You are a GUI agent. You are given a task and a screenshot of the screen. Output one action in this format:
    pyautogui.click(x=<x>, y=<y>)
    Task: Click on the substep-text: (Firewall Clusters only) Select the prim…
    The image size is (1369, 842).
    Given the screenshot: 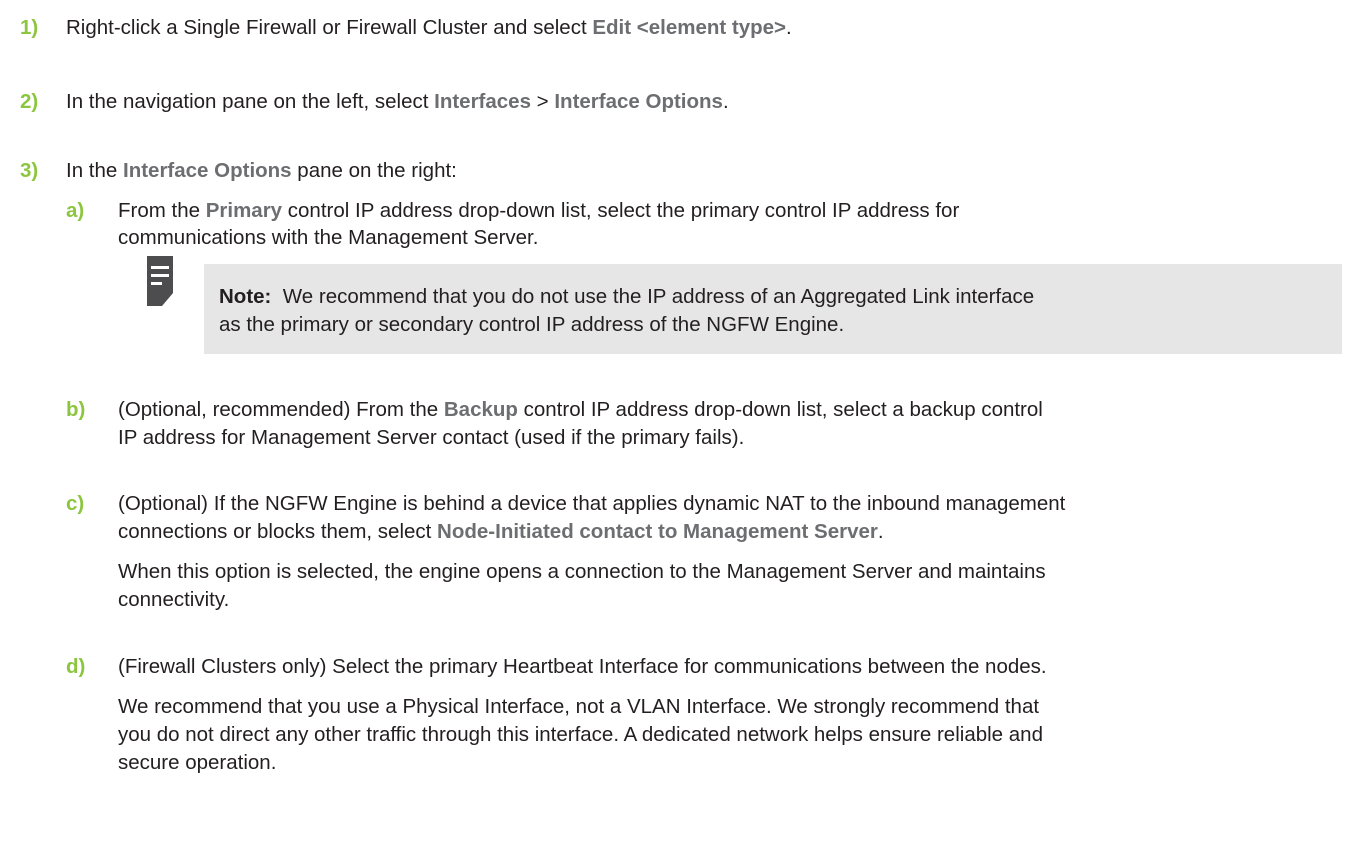 What is the action you would take?
    pyautogui.click(x=582, y=666)
    